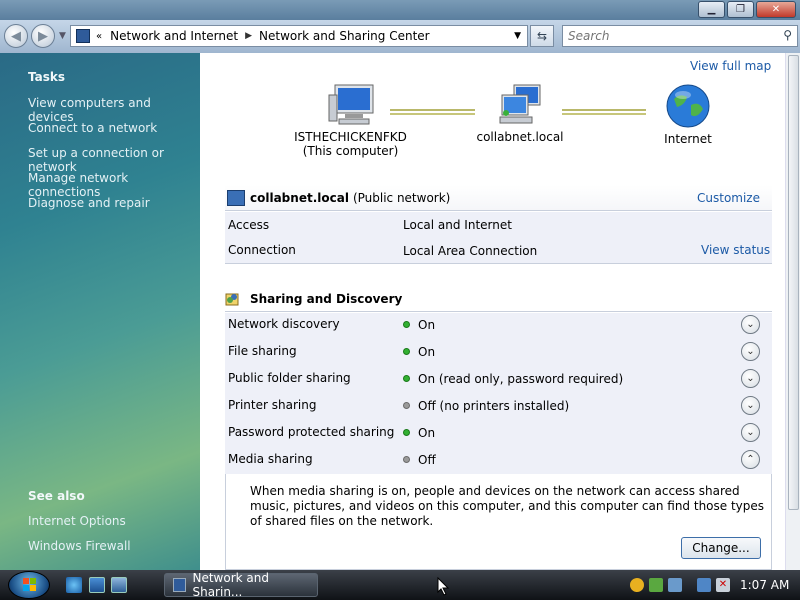 This screenshot has width=800, height=600. What do you see at coordinates (99, 36) in the screenshot?
I see `breadcrumb-overflow-icon: «` at bounding box center [99, 36].